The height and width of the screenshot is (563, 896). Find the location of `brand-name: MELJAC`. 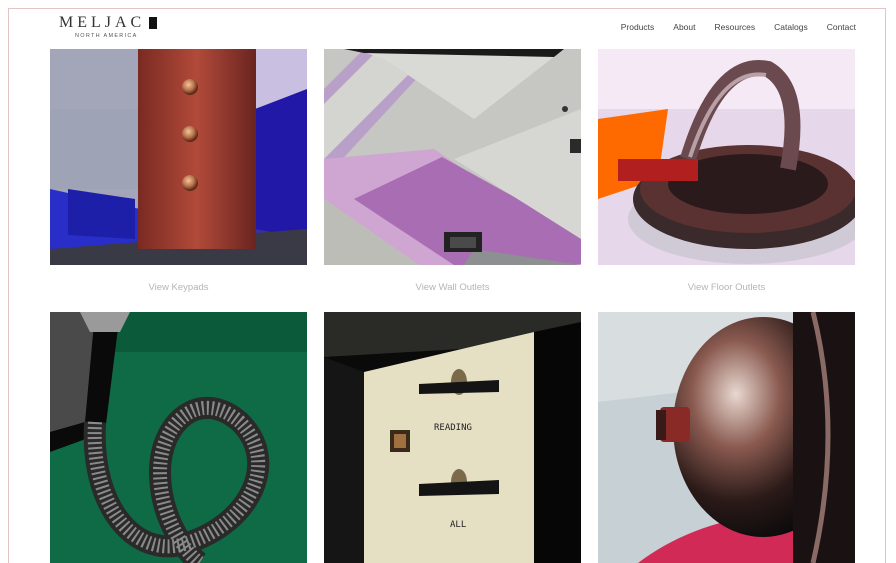

brand-name: MELJAC is located at coordinates (102, 22).